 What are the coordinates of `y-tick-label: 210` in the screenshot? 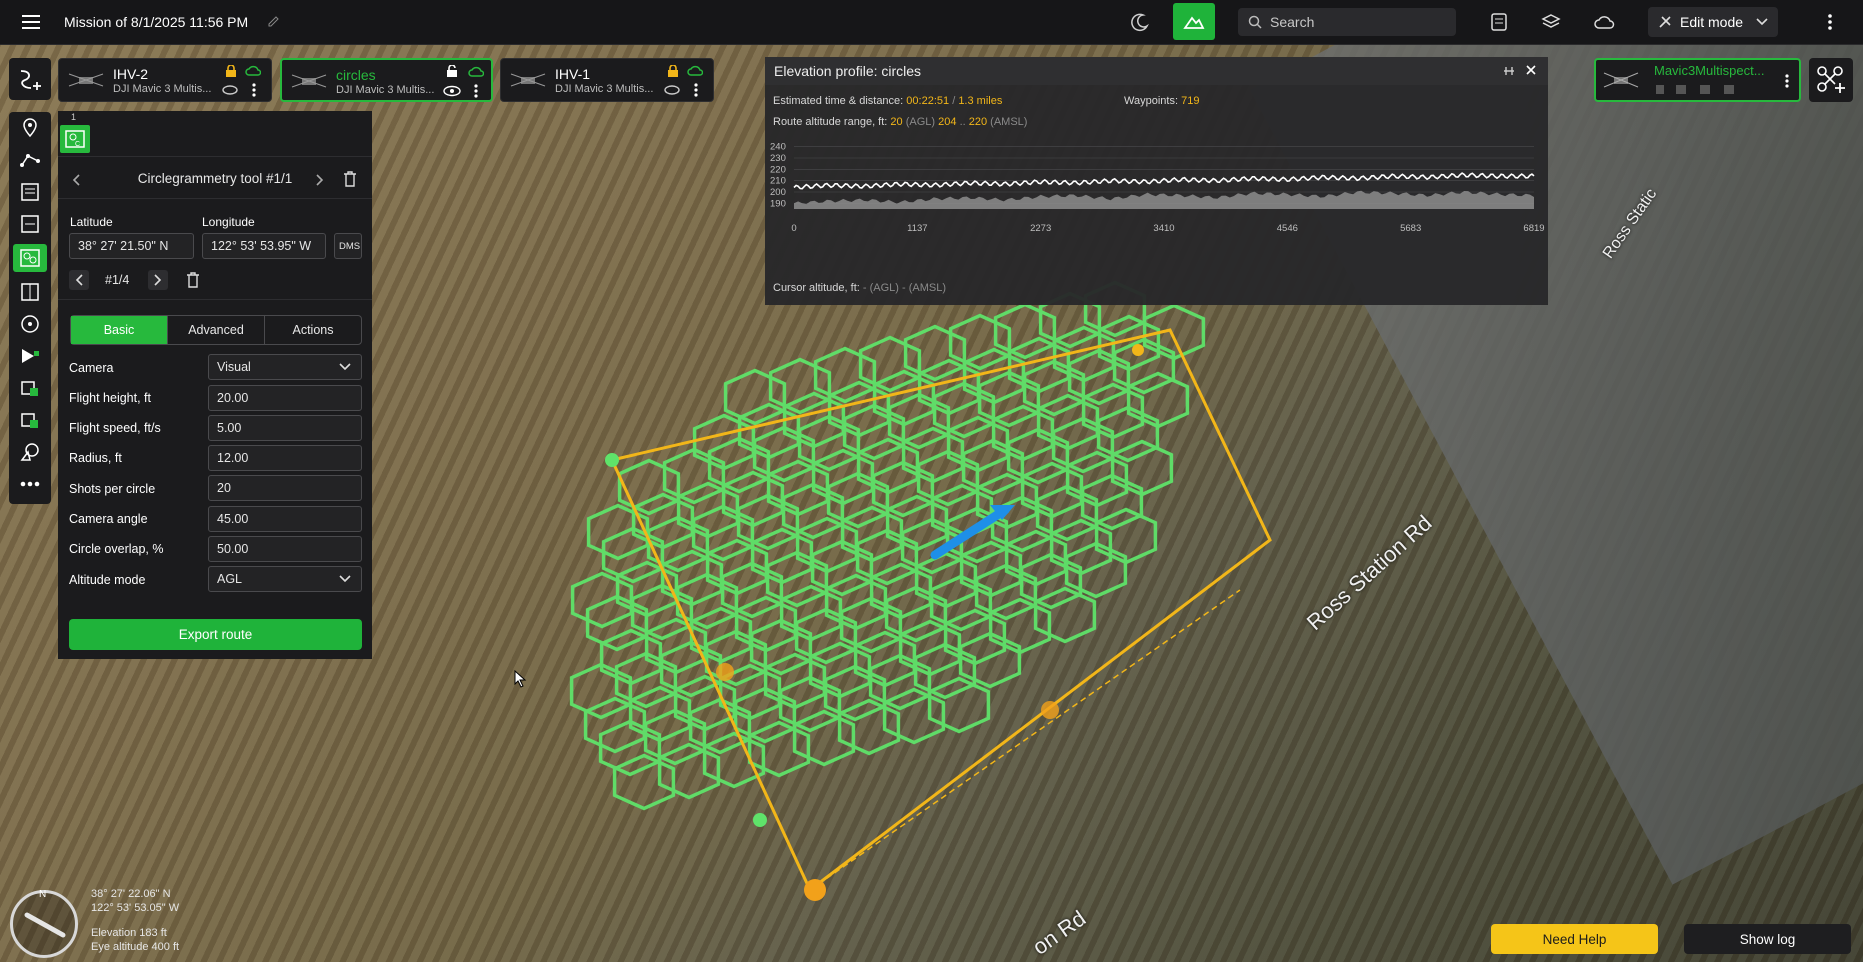 It's located at (778, 181).